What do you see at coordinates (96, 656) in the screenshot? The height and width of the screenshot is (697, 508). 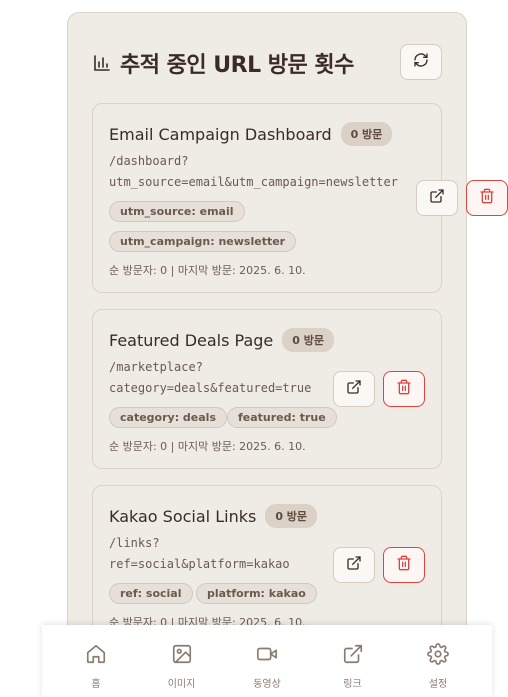 I see `home-icon` at bounding box center [96, 656].